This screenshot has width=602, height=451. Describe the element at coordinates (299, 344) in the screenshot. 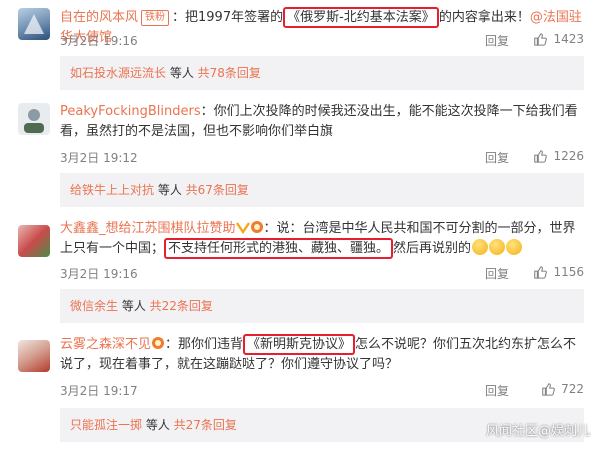

I see `highlighted-text: 《新明斯克协议》` at that location.